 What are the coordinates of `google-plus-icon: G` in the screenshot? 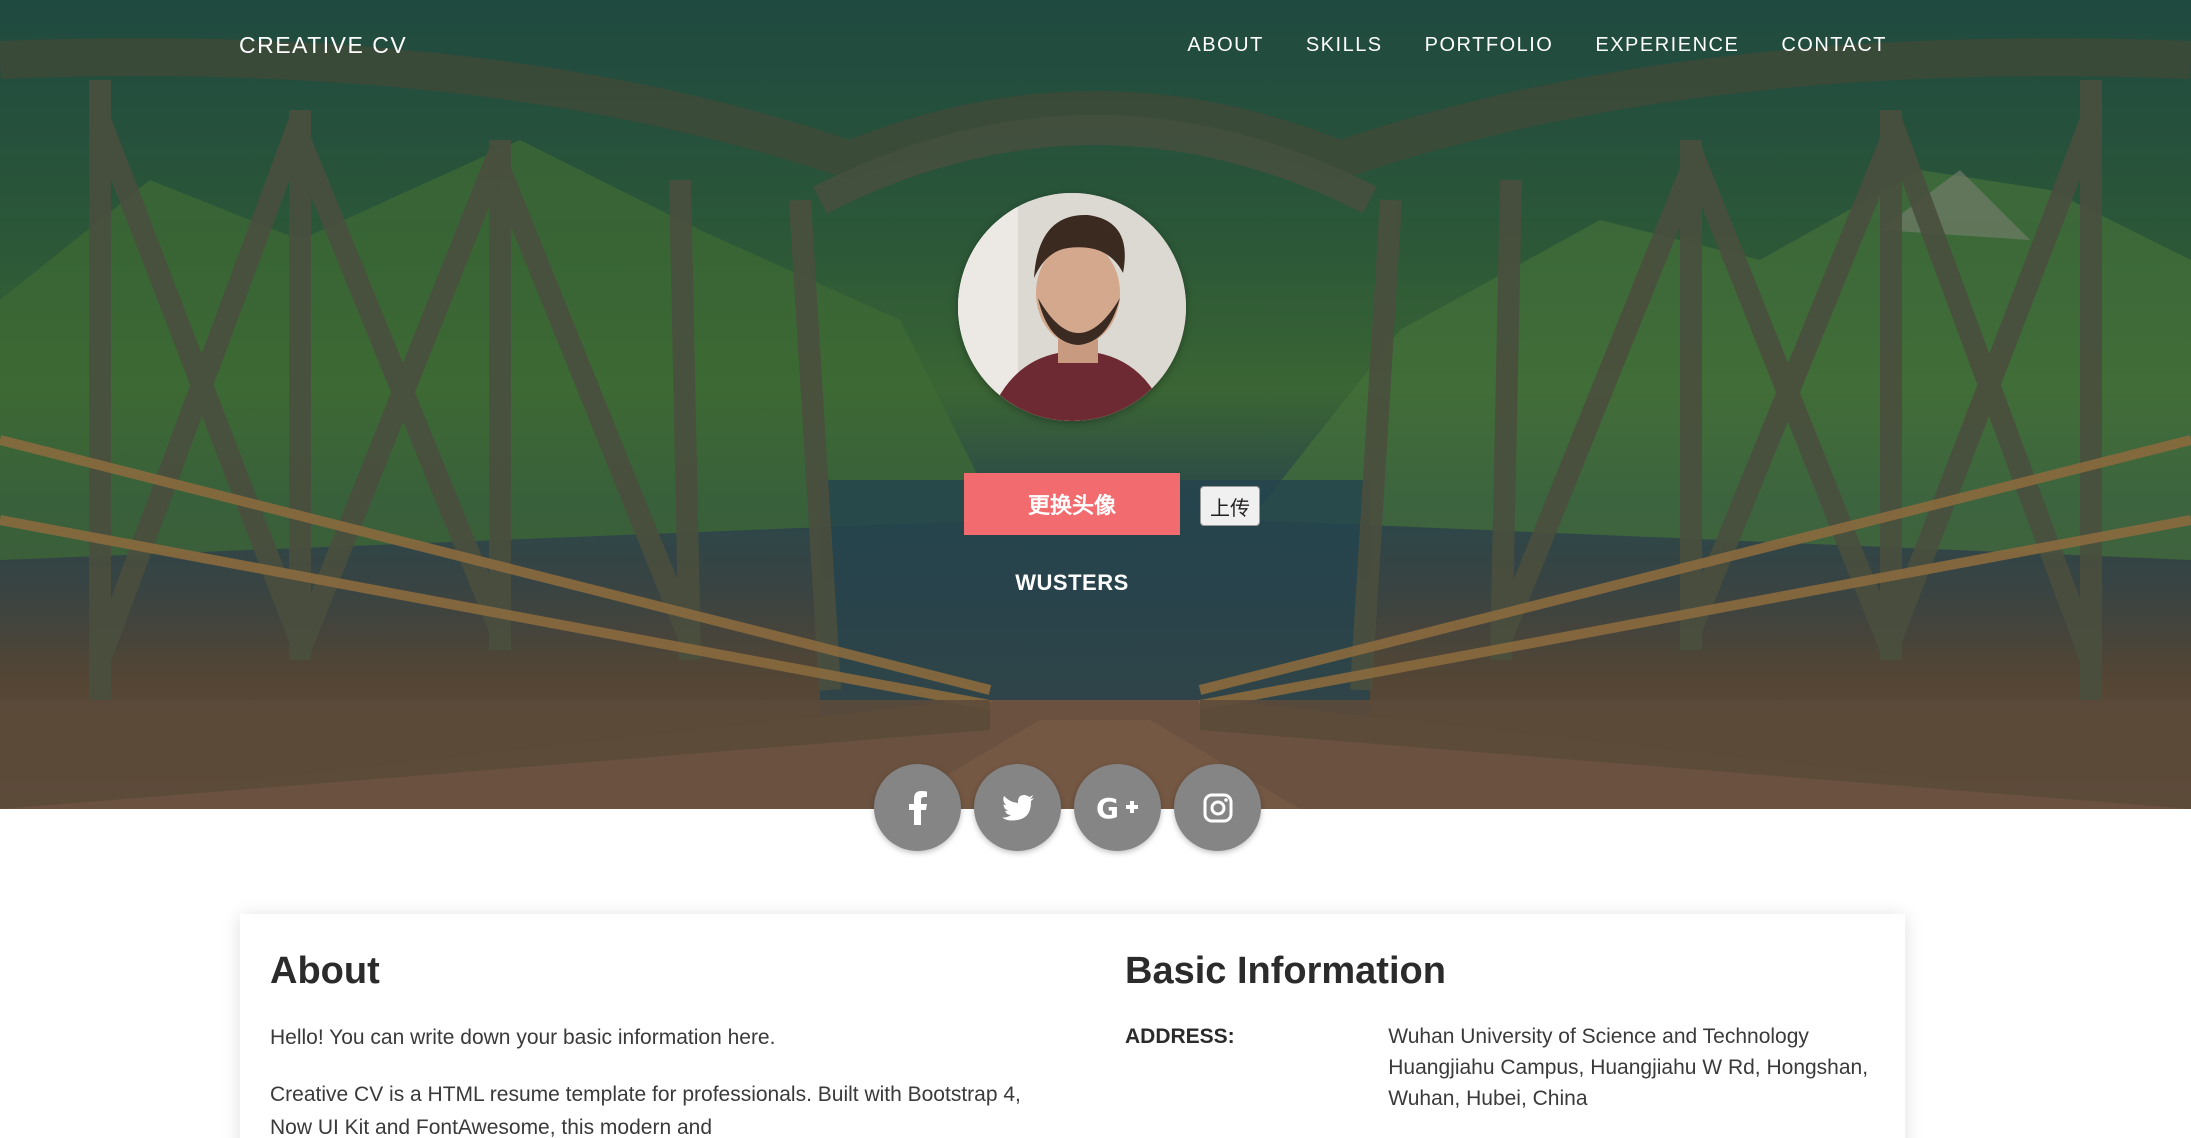 It's located at (1117, 808).